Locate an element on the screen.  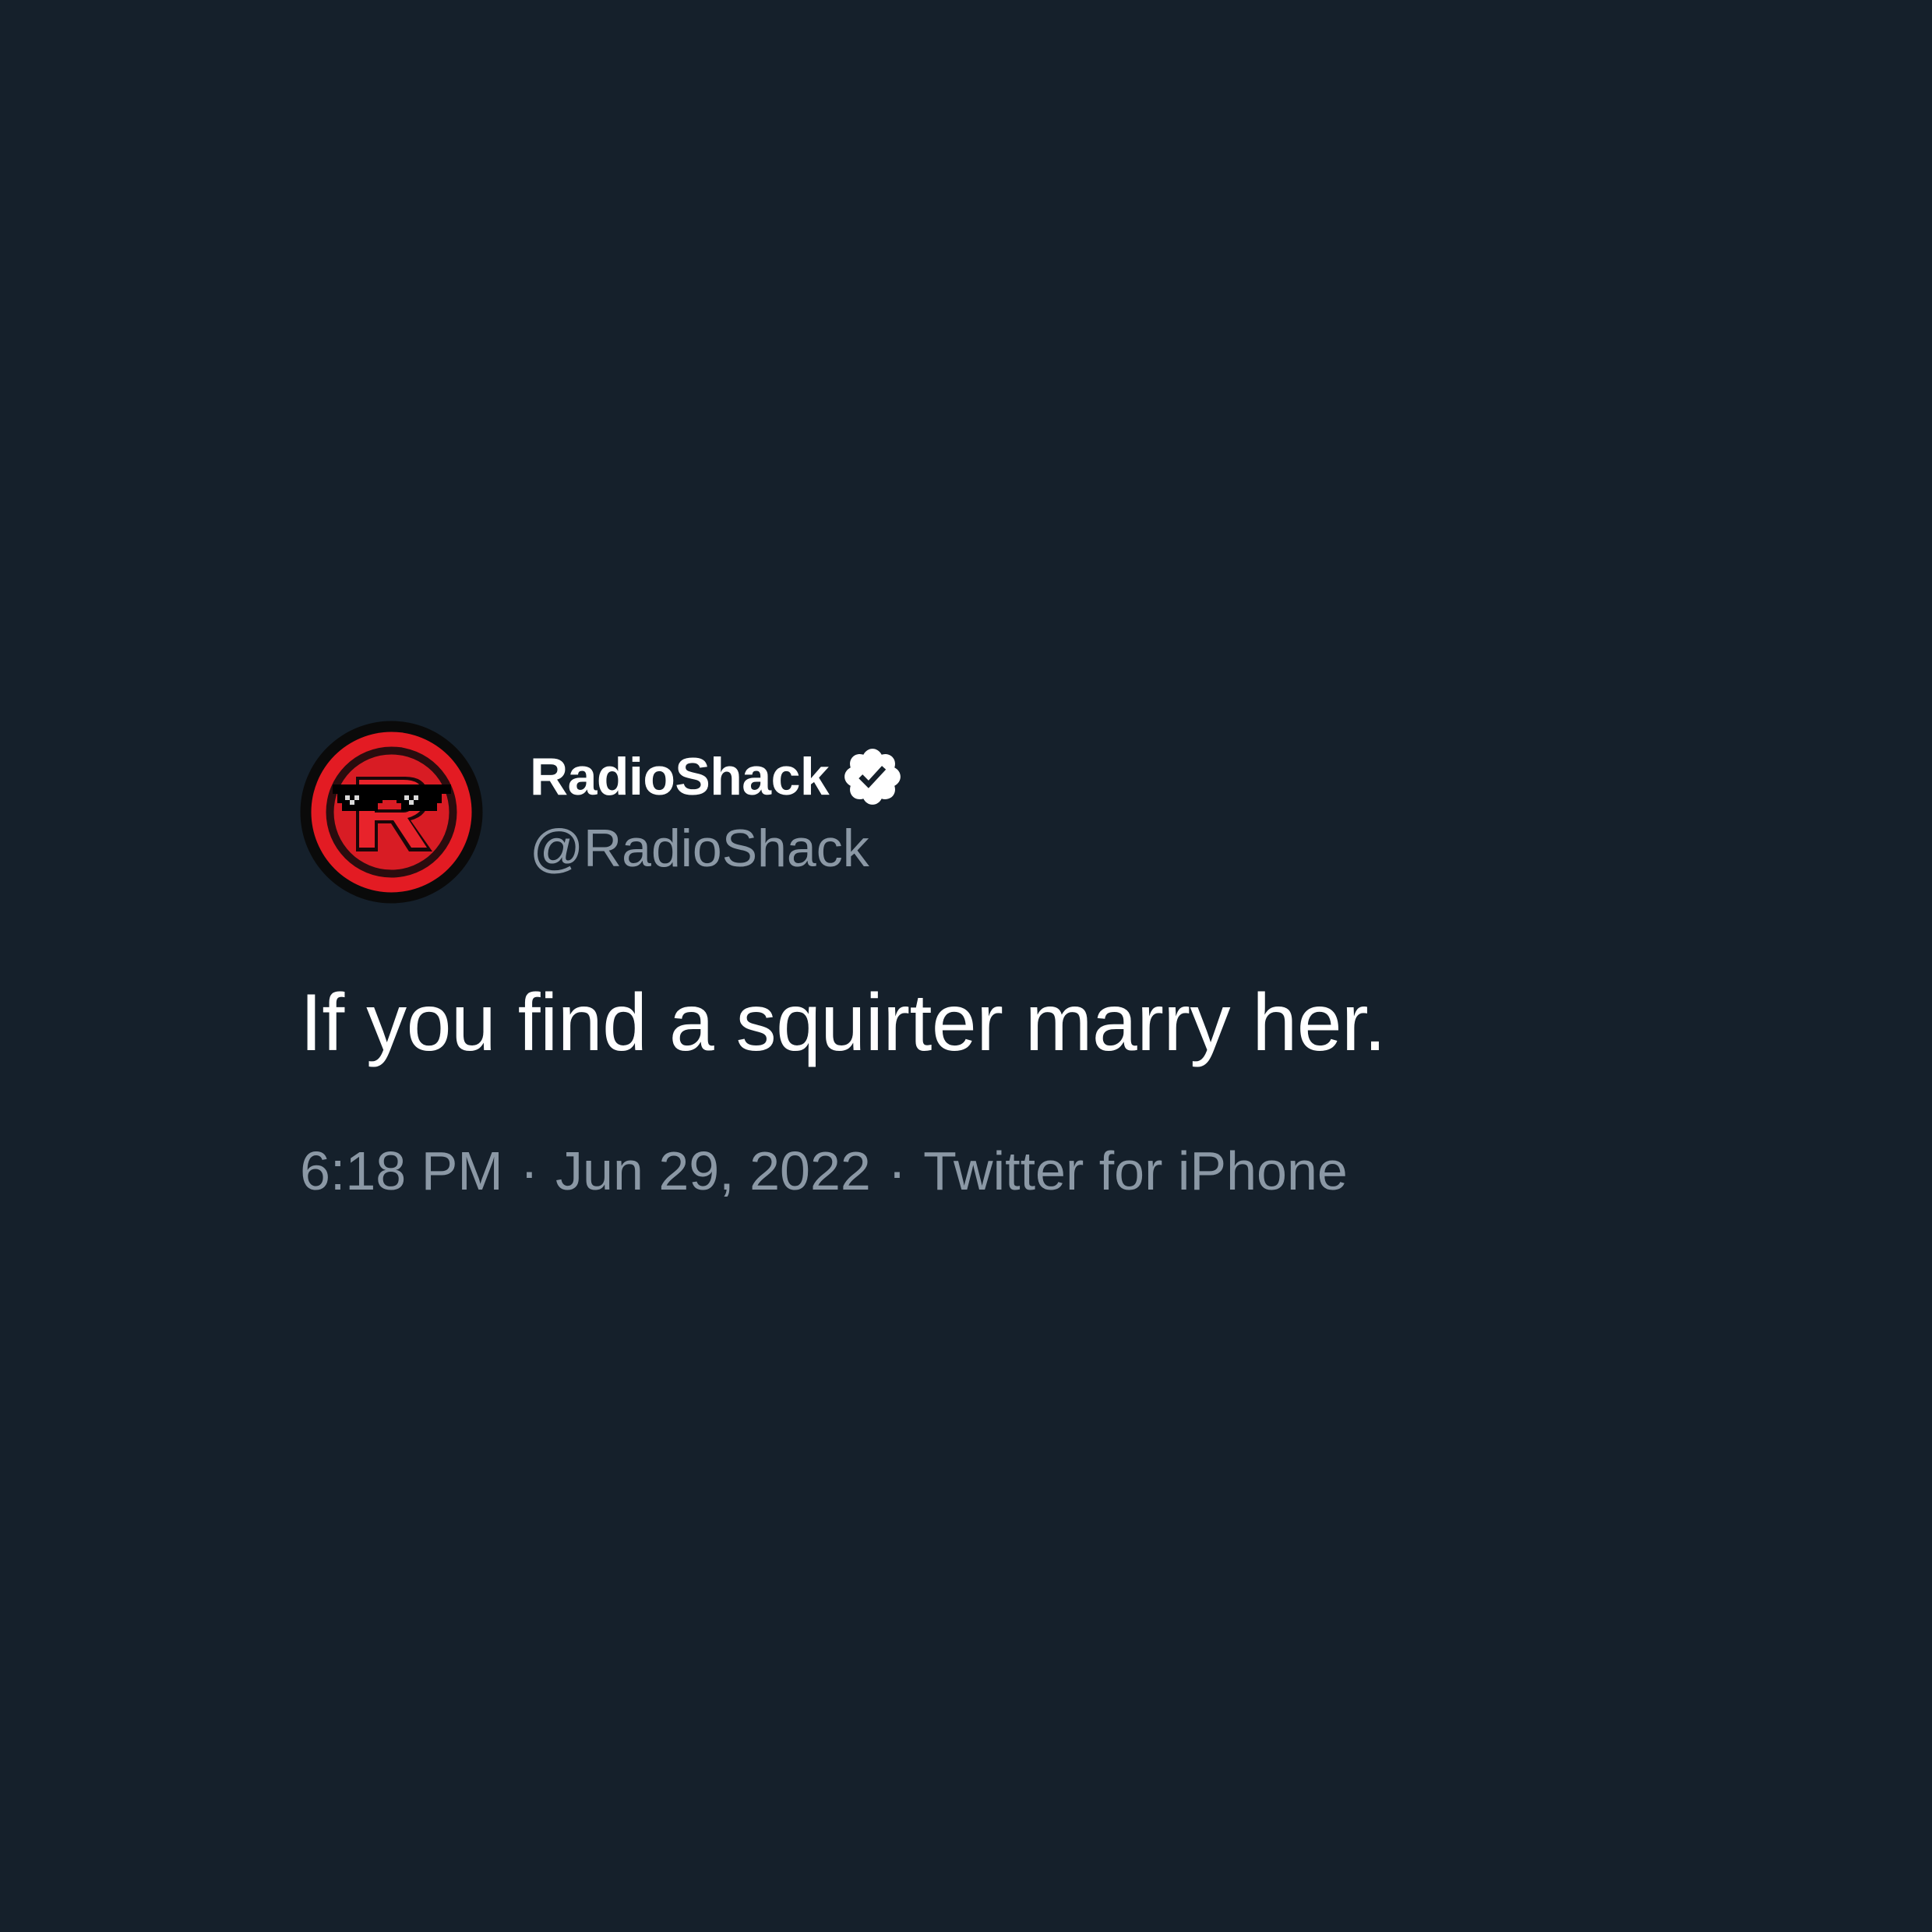
display-name: RadioShack is located at coordinates (680, 777).